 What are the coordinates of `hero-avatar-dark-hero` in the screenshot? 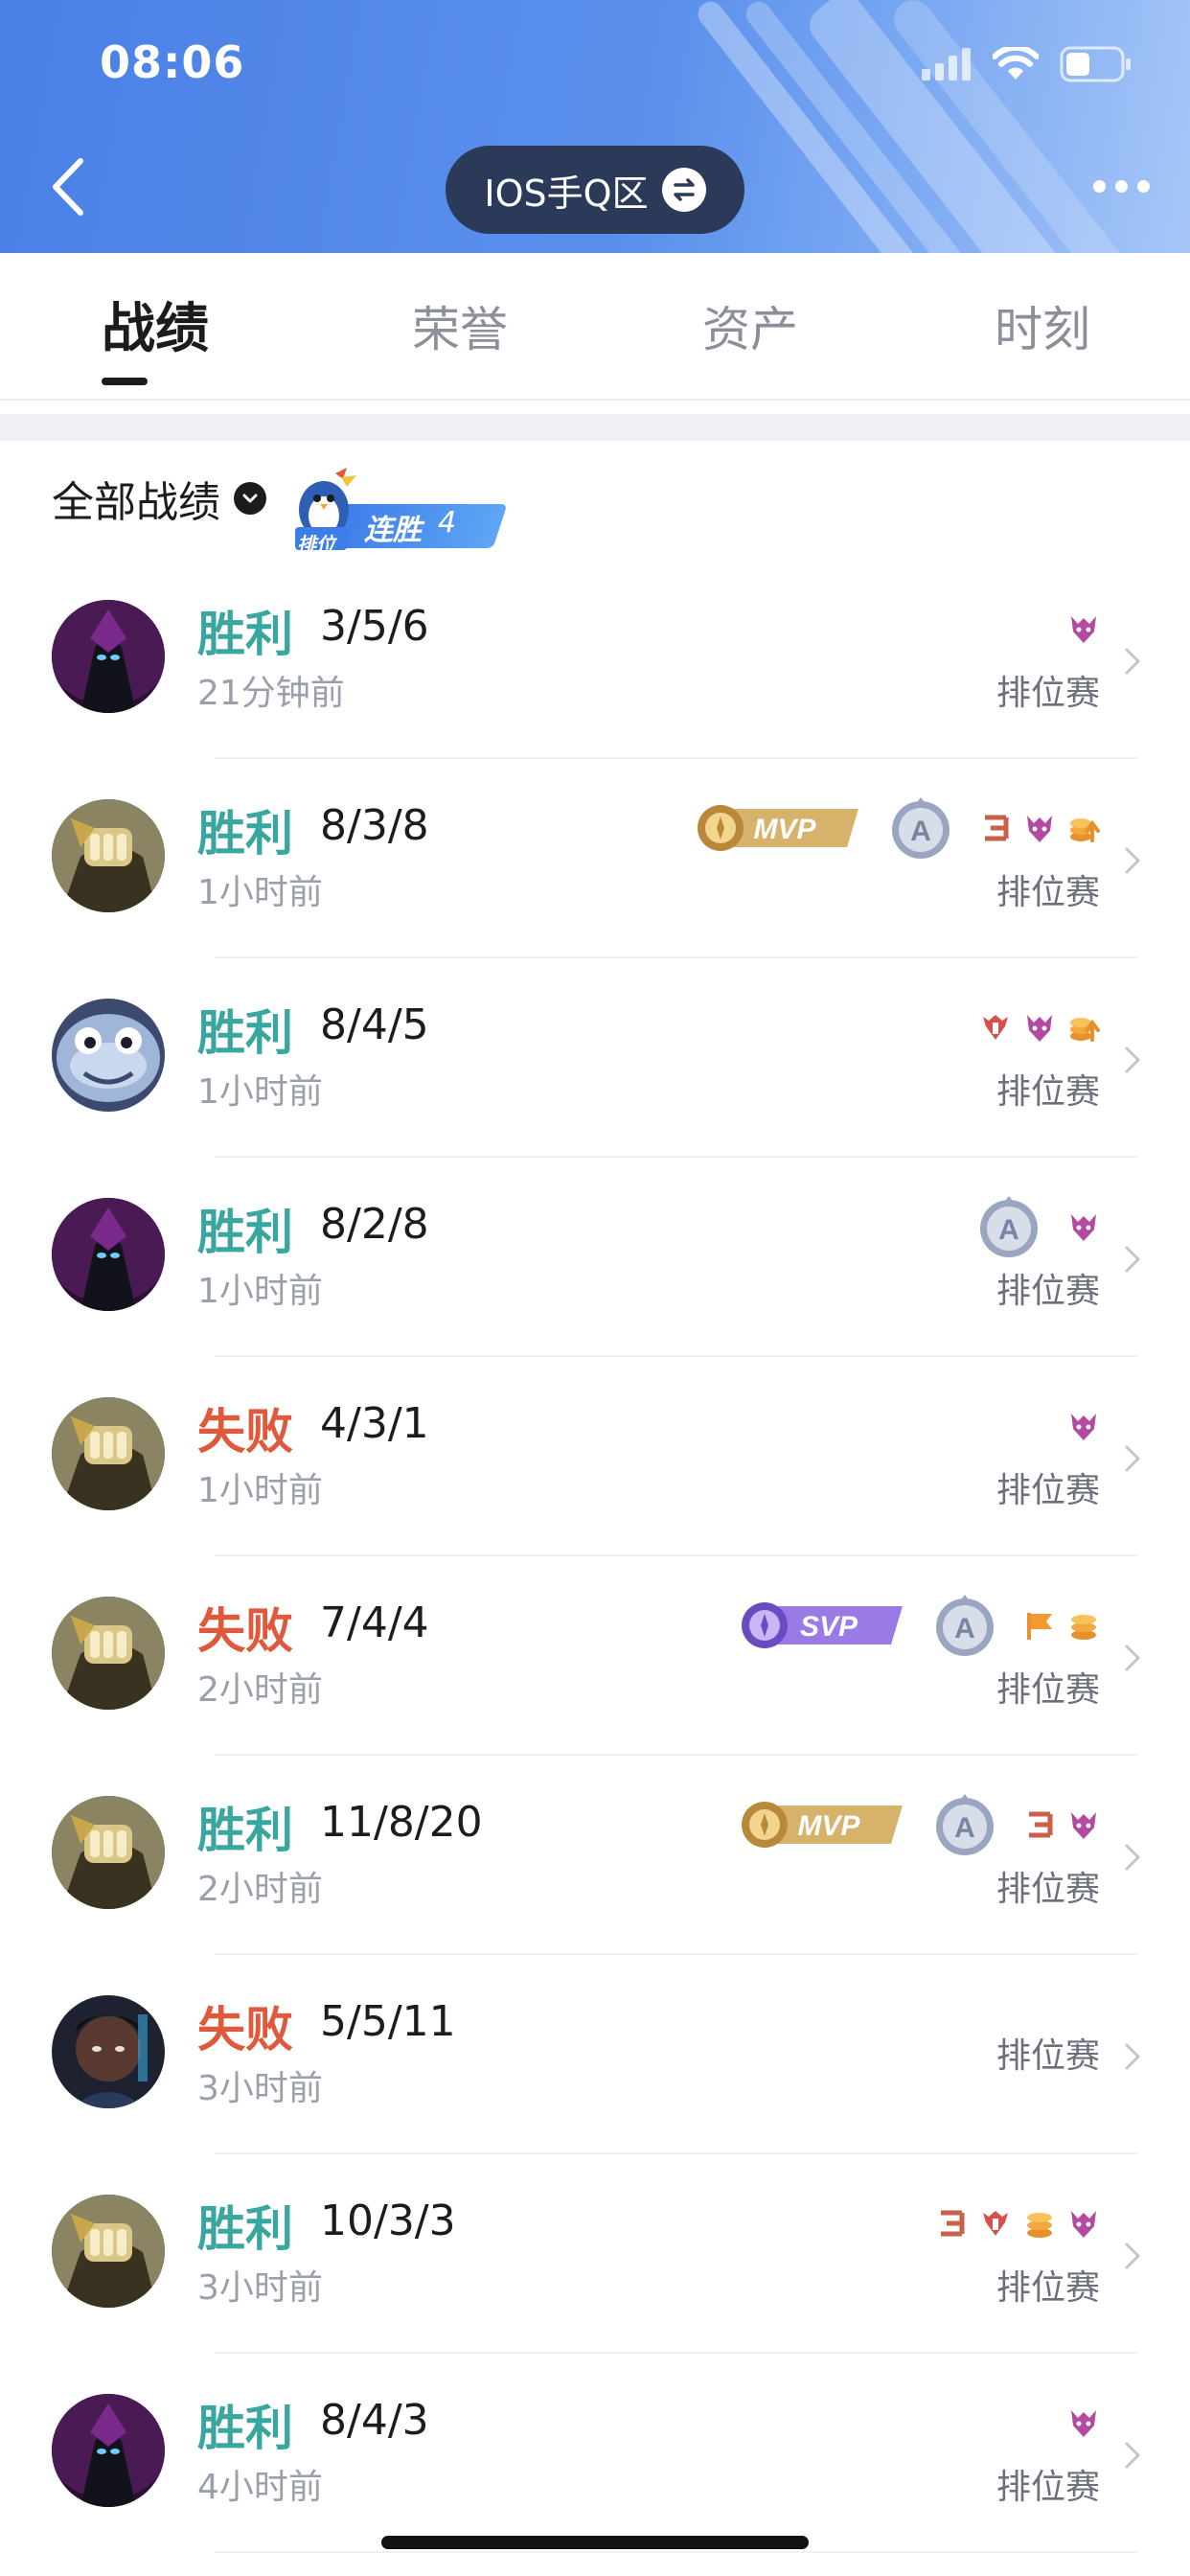 It's located at (109, 2051).